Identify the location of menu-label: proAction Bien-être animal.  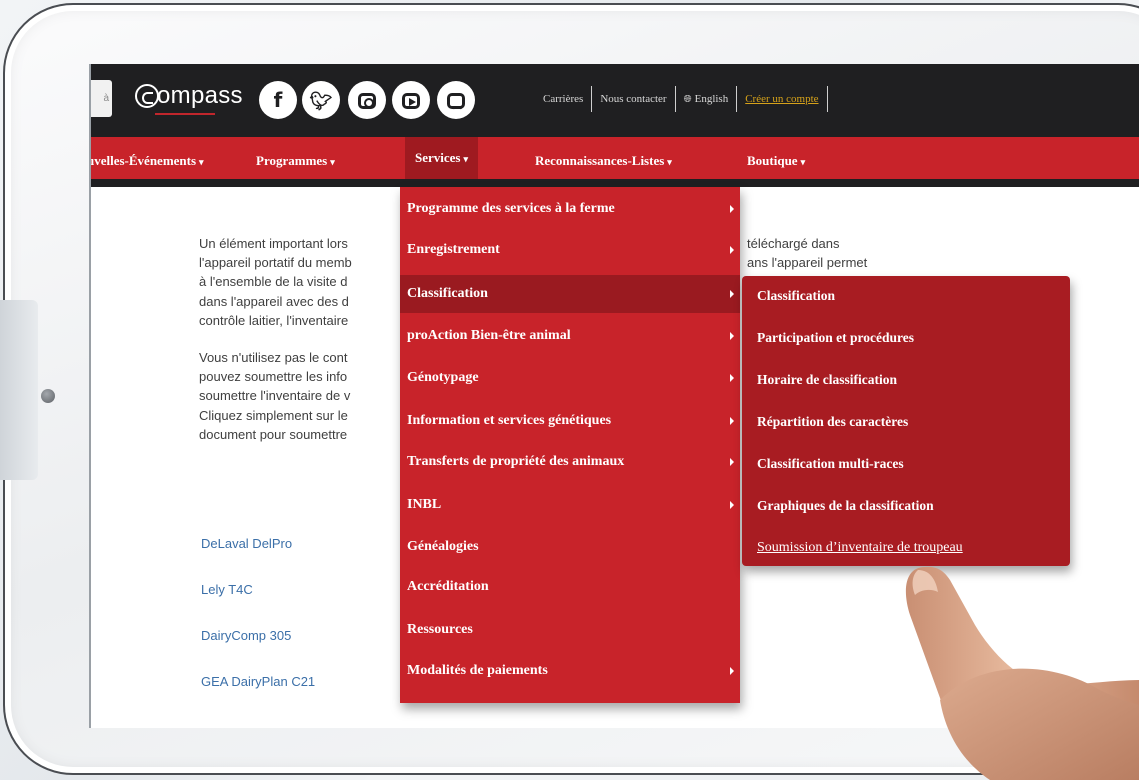
(489, 335).